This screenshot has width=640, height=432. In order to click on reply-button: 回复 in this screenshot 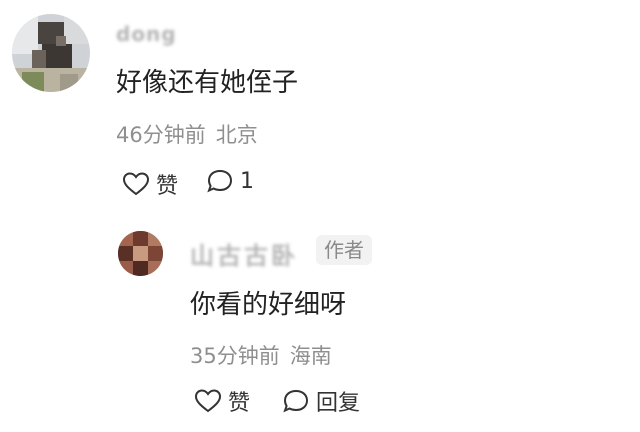, I will do `click(321, 401)`.